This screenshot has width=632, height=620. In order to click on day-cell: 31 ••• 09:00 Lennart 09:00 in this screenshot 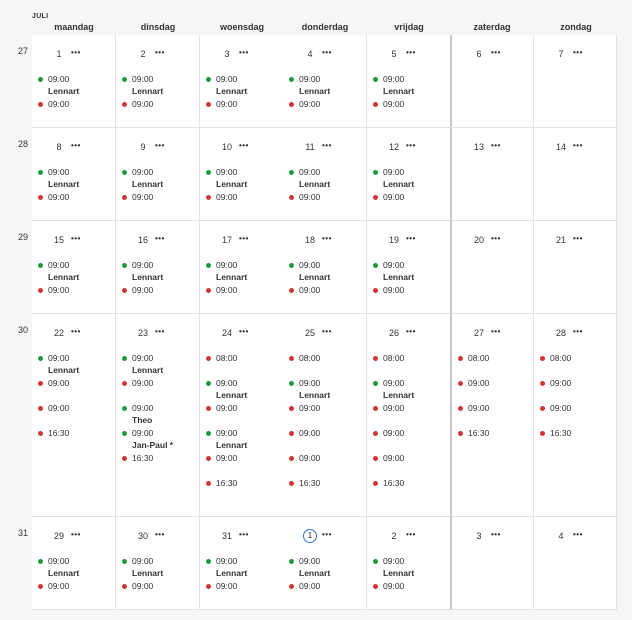, I will do `click(242, 563)`.